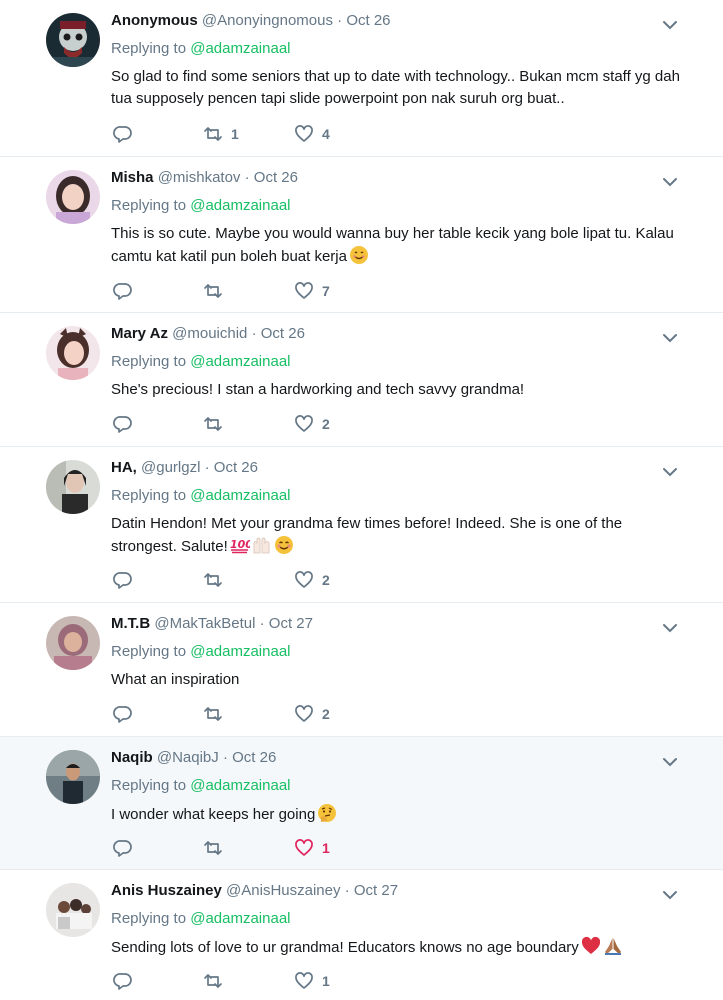 Image resolution: width=723 pixels, height=1000 pixels. Describe the element at coordinates (396, 814) in the screenshot. I see `tweet-text: I wonder what keeps her going` at that location.